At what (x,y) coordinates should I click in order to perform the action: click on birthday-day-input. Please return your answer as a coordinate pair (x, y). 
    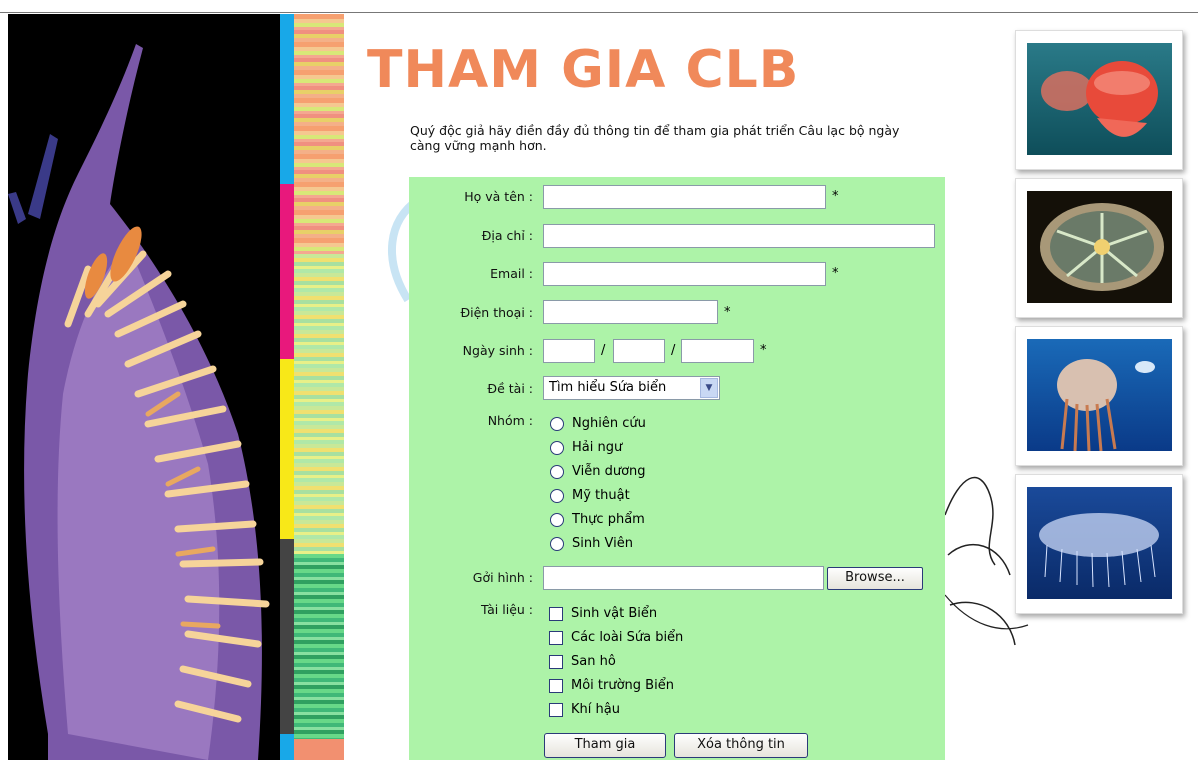
    Looking at the image, I should click on (569, 351).